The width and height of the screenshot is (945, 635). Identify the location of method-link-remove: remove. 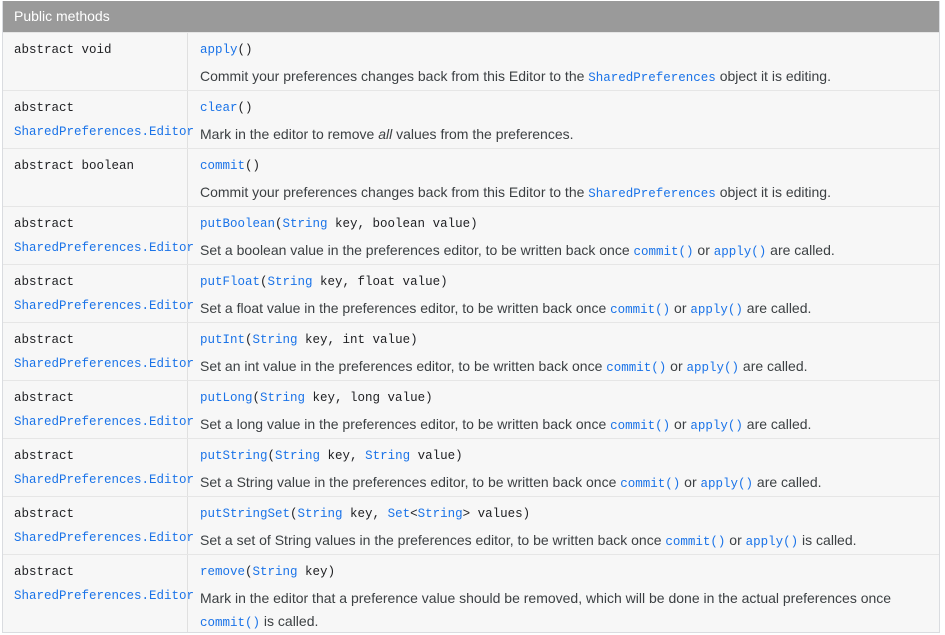
(222, 572).